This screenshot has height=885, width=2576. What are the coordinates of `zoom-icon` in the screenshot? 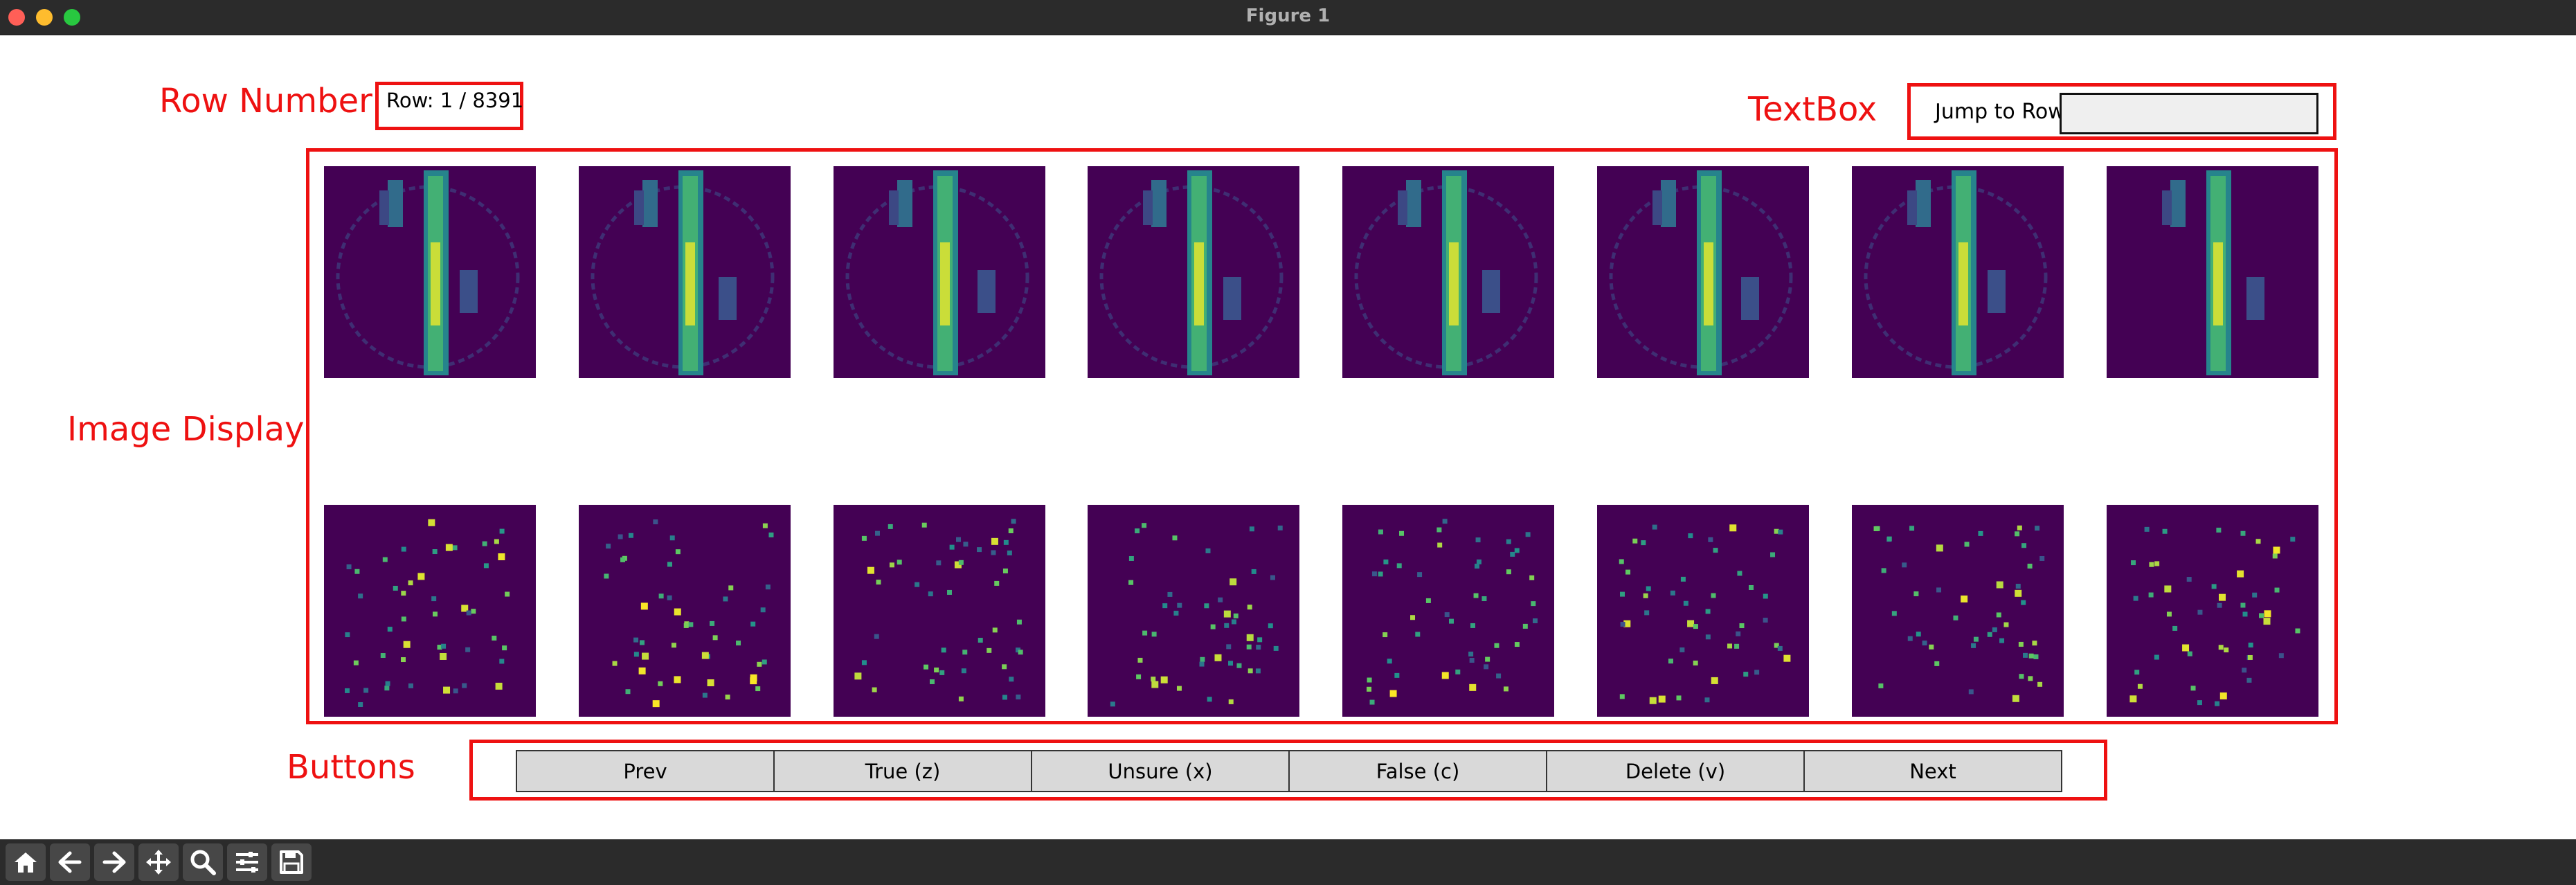 It's located at (203, 862).